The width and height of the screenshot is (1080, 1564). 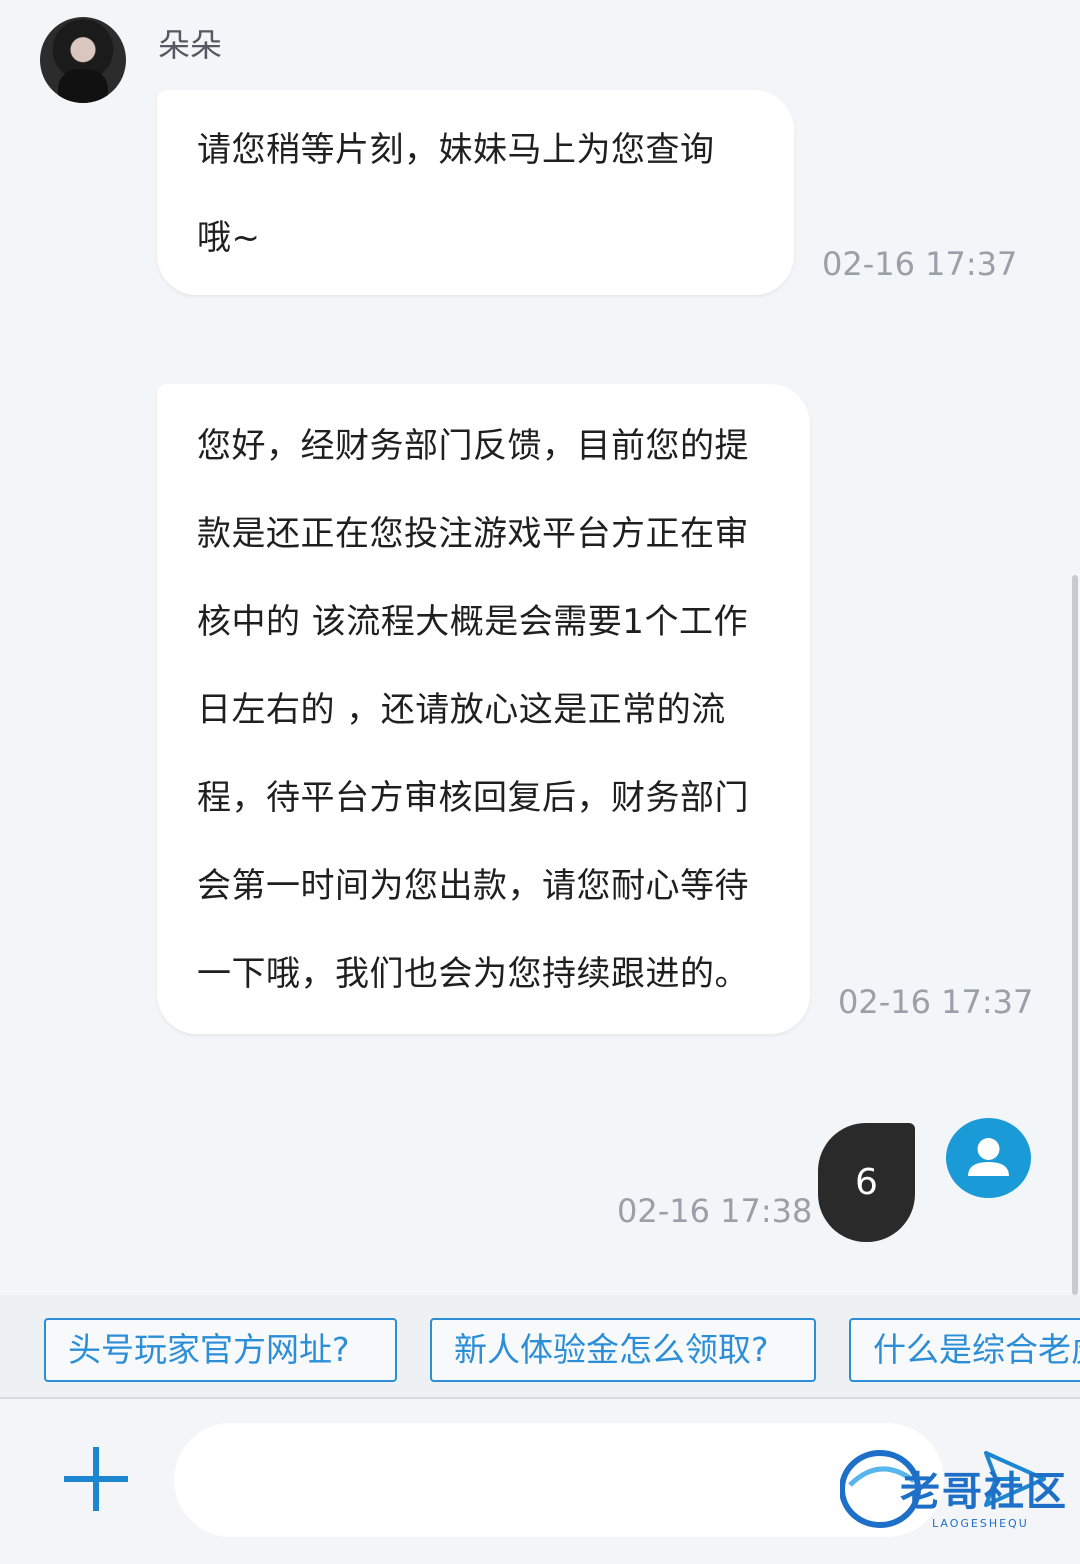 I want to click on message-line: 会第一时间为您出款，请您耐心等待, so click(x=473, y=886).